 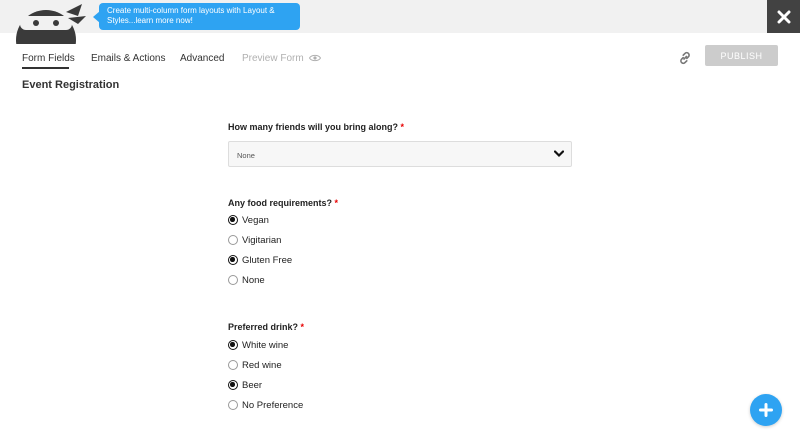 I want to click on close-icon, so click(x=783, y=16).